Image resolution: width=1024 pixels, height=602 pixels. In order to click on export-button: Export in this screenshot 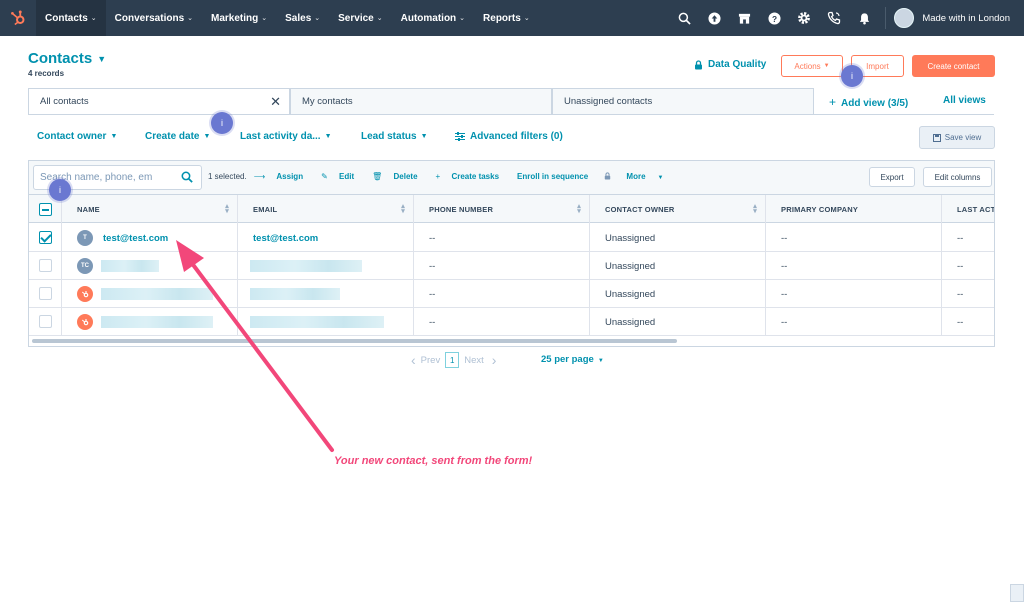, I will do `click(892, 177)`.